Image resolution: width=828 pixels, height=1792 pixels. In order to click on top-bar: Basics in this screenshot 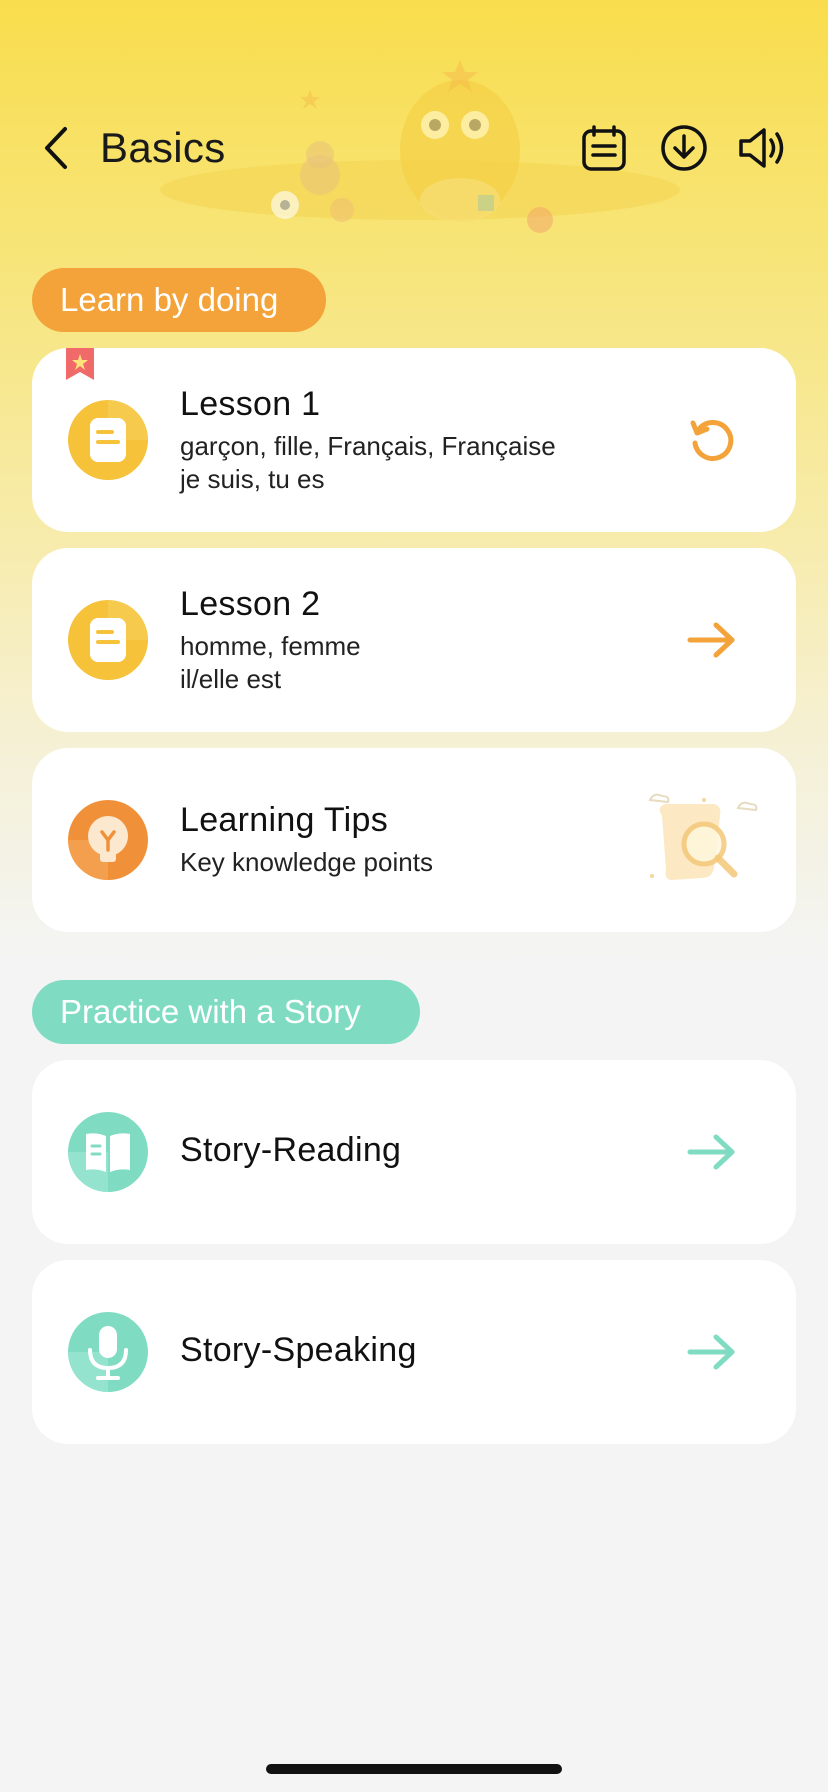, I will do `click(414, 148)`.